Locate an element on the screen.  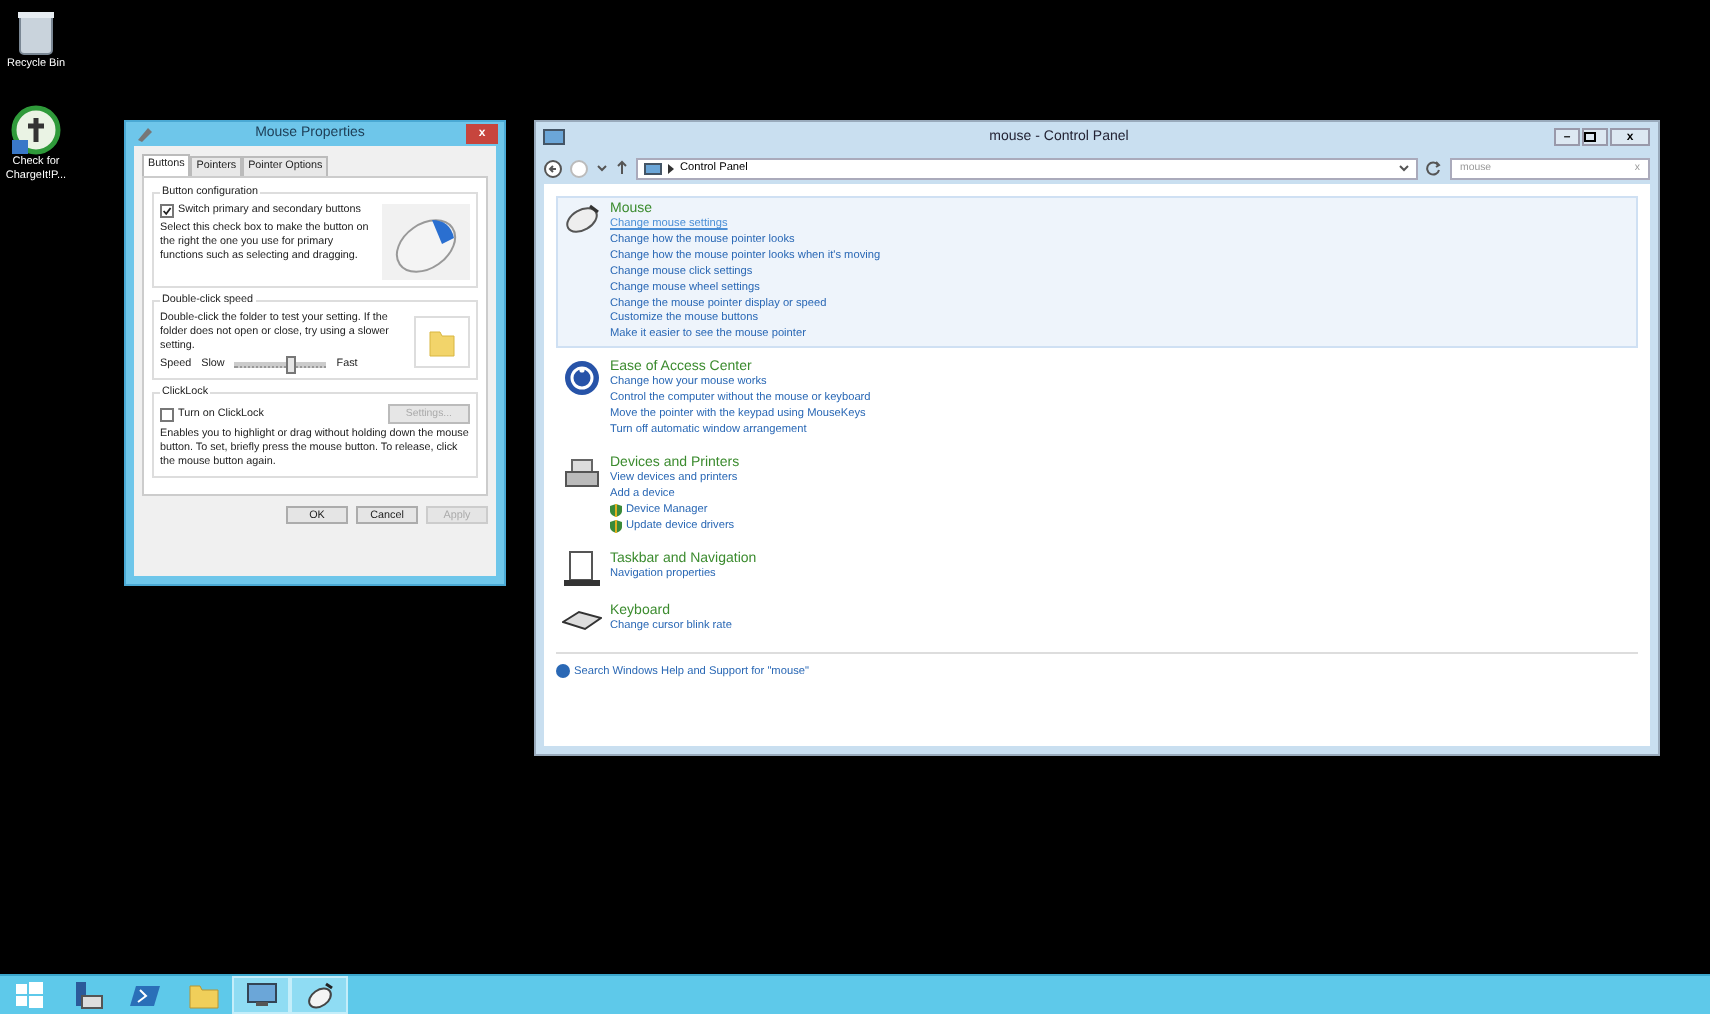
up-icon is located at coordinates (622, 168).